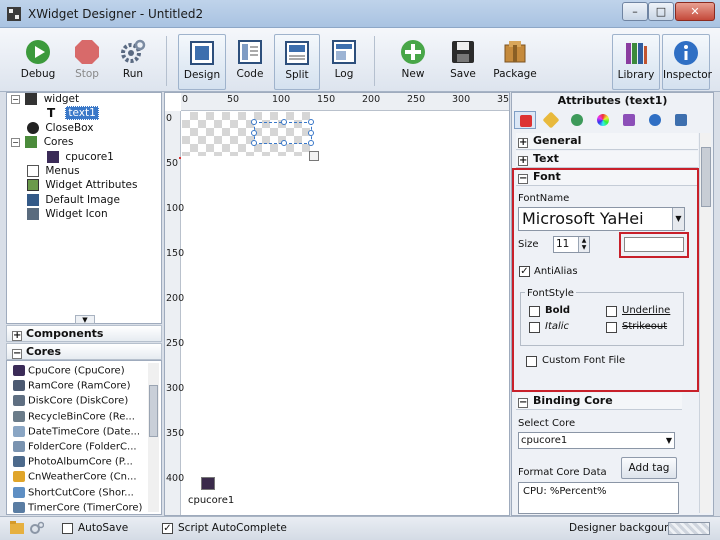  Describe the element at coordinates (611, 311) in the screenshot. I see `underline-checkbox` at that location.